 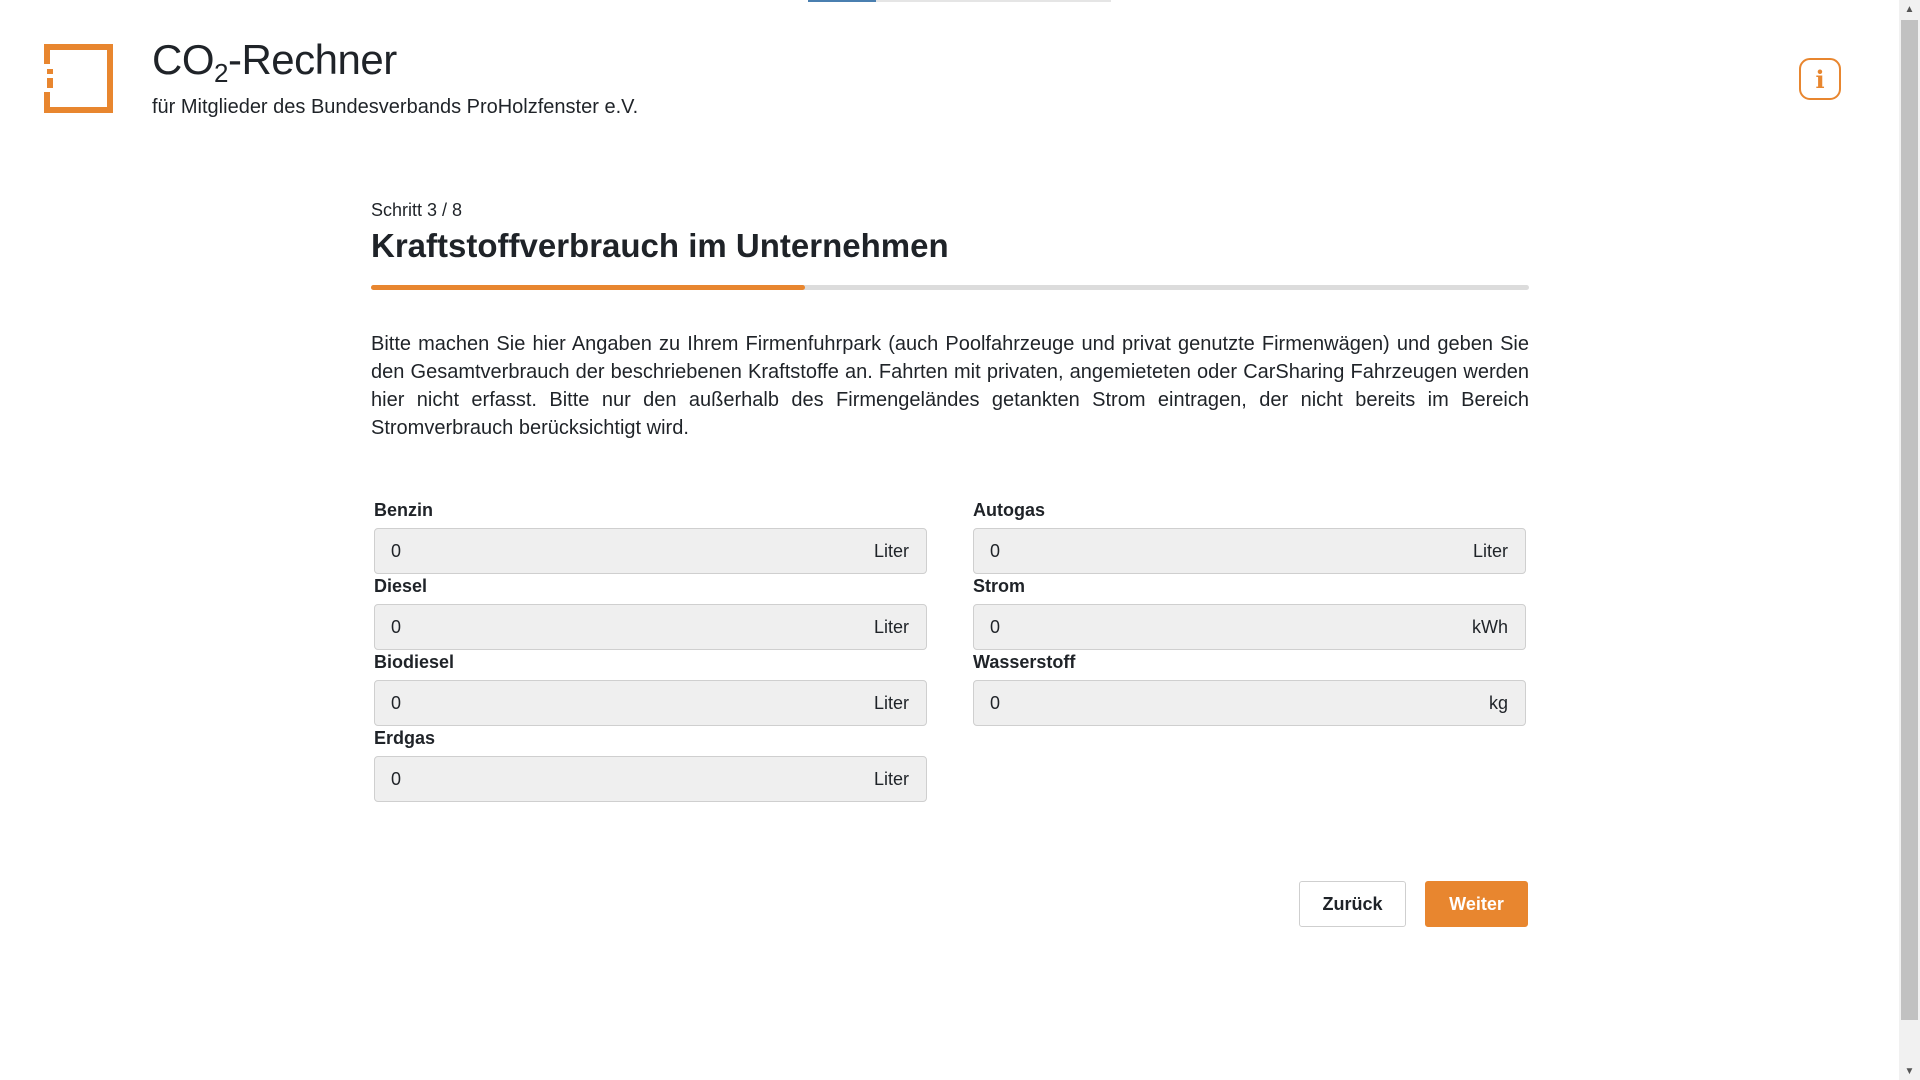 I want to click on field-benzin: Benzin Liter, so click(x=650, y=537).